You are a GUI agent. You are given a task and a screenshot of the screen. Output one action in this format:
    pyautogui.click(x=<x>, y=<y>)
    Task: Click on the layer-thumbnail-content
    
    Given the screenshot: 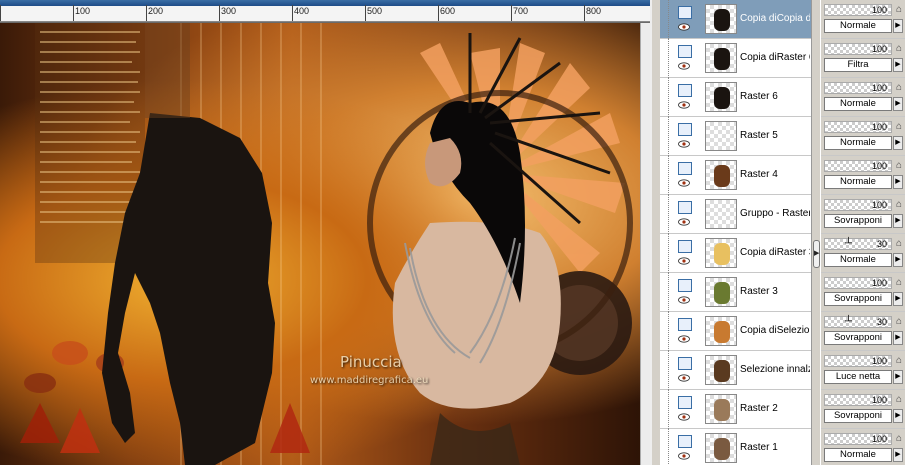 What is the action you would take?
    pyautogui.click(x=722, y=20)
    